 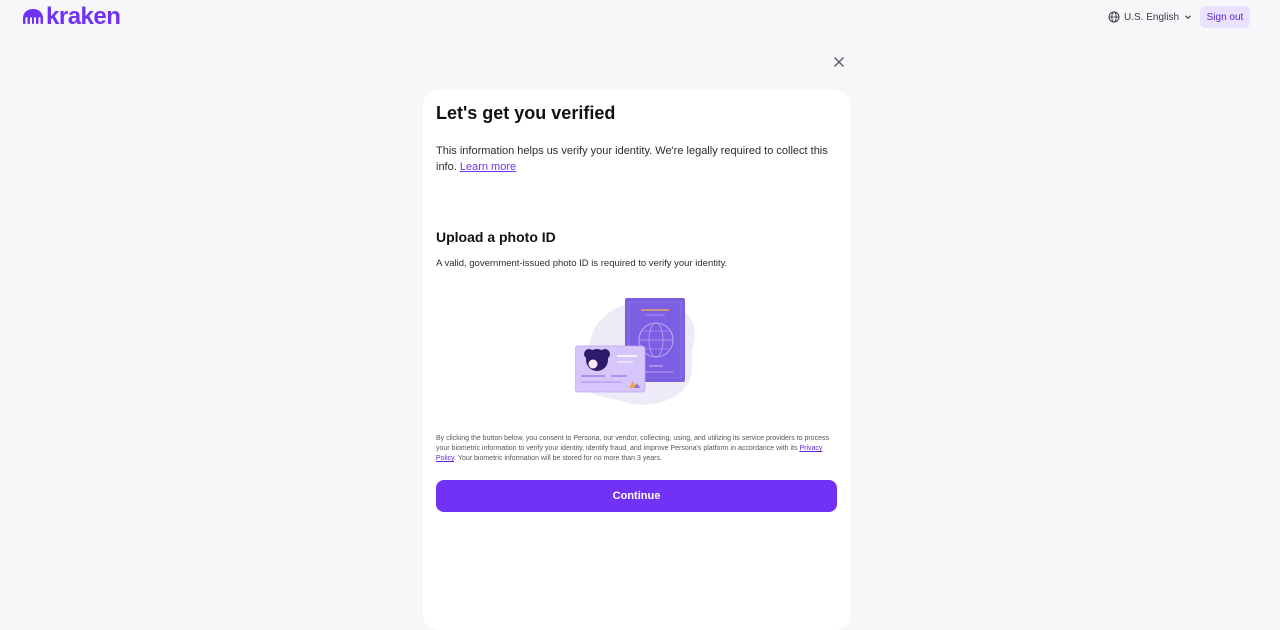 I want to click on photo-id-illustration, so click(x=635, y=351).